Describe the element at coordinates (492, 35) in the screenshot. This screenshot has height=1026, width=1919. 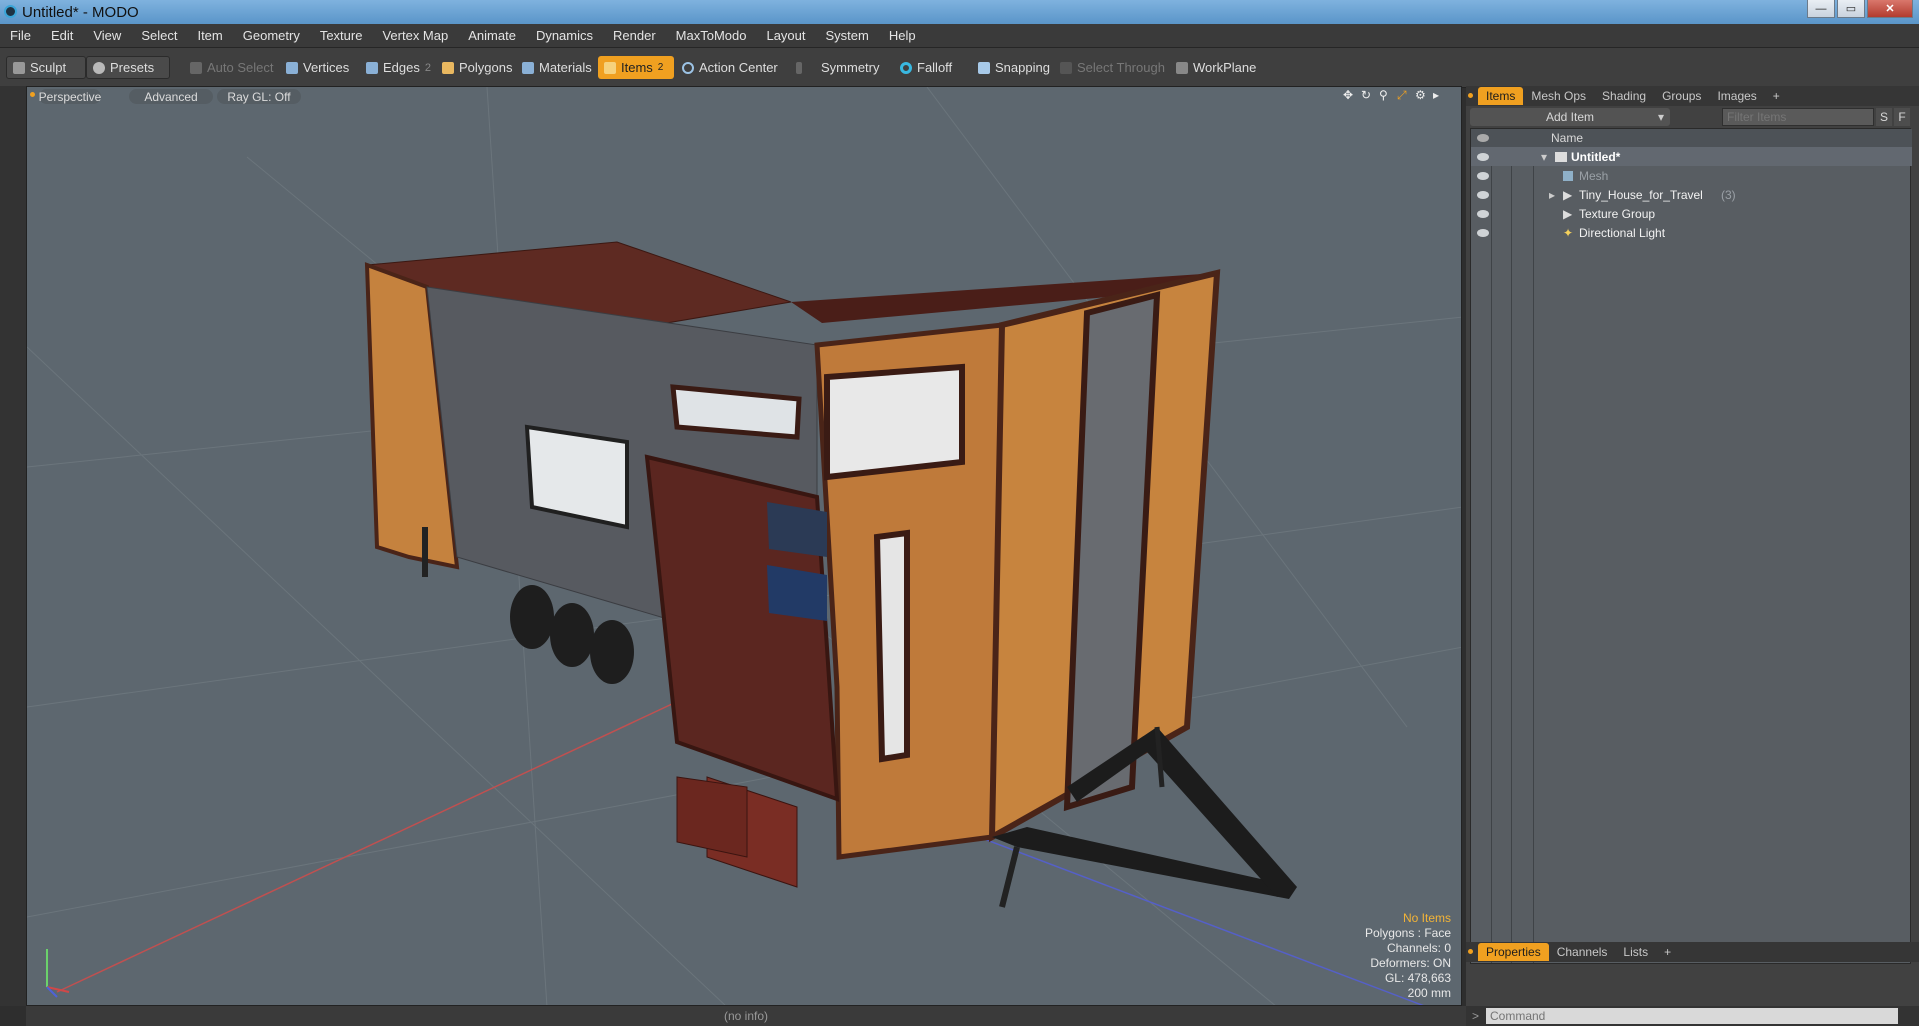
I see `menu-animate: Animate` at that location.